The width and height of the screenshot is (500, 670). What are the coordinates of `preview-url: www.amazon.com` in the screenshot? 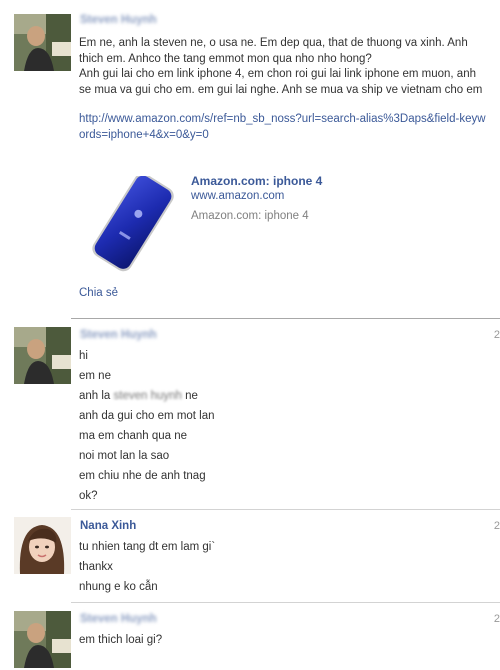 It's located at (237, 196).